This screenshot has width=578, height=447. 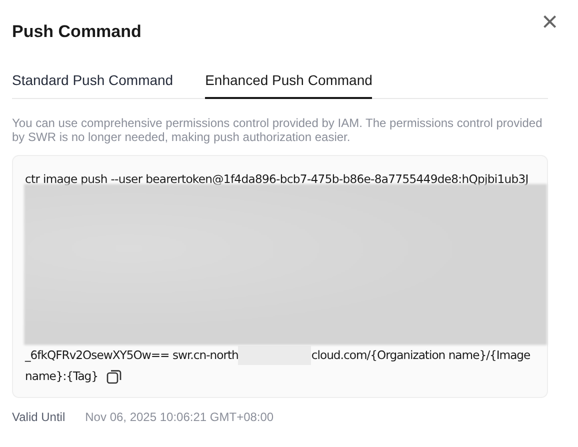 I want to click on copy-button, so click(x=114, y=376).